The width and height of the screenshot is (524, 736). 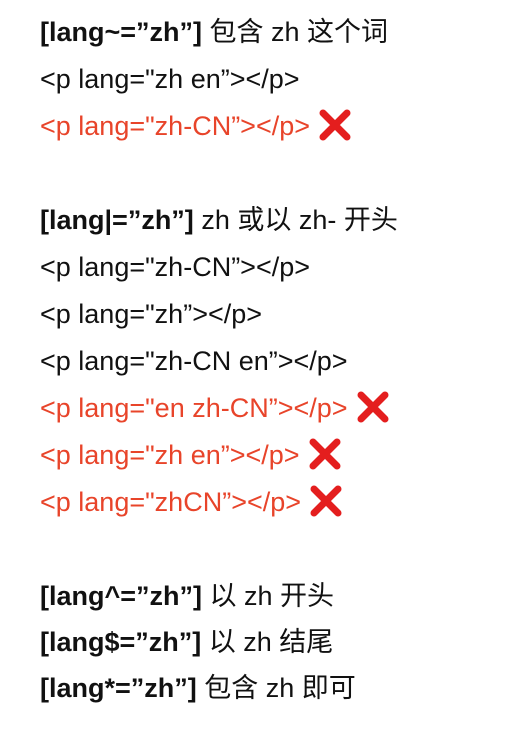 What do you see at coordinates (194, 408) in the screenshot?
I see `example-code: <p lang="en zh-CN”></p>` at bounding box center [194, 408].